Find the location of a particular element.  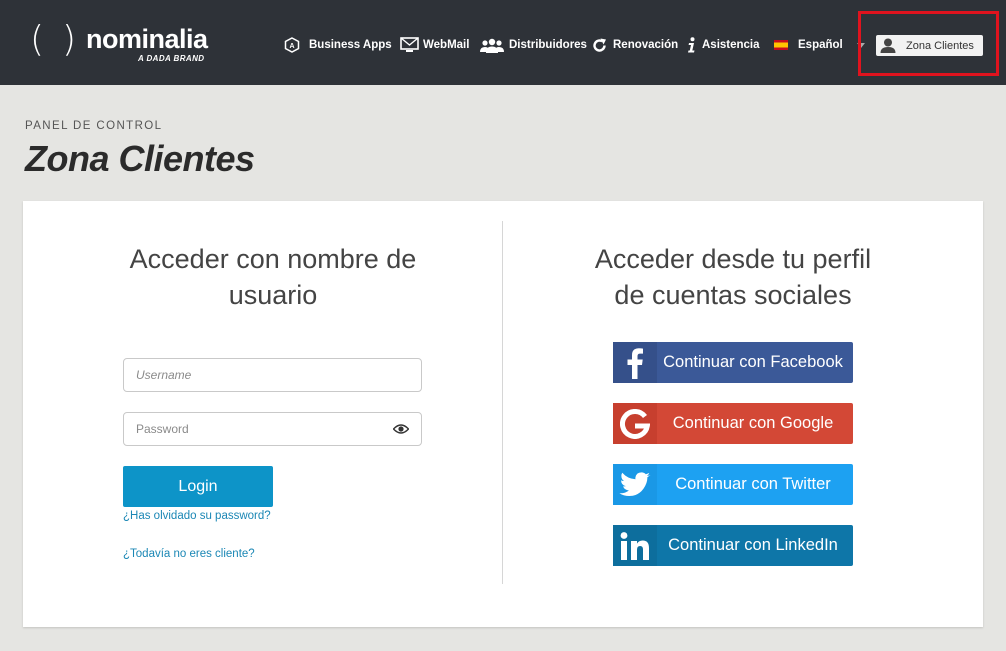

zona-clientes-button: Zona Clientes is located at coordinates (929, 45).